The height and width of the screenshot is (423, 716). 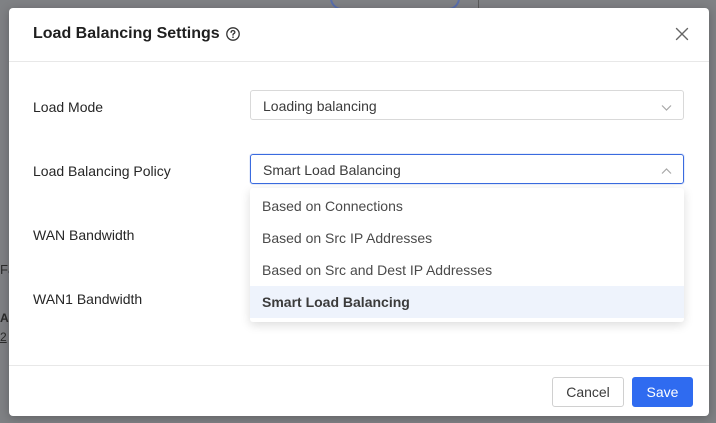 I want to click on dropdown-option-smart-load-balancing: Smart Load Balancing, so click(x=467, y=302).